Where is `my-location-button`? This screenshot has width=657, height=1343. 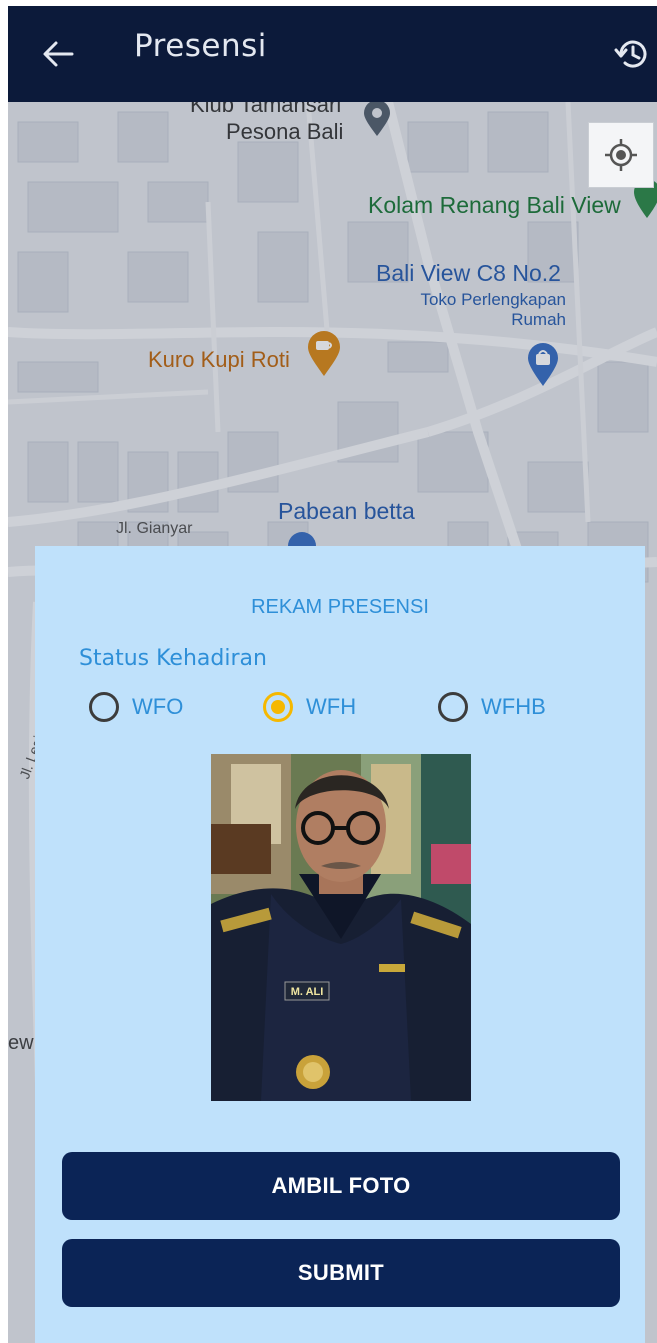
my-location-button is located at coordinates (621, 155).